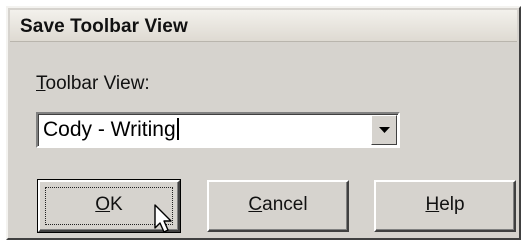 The image size is (527, 244). I want to click on help-button: Help, so click(445, 206).